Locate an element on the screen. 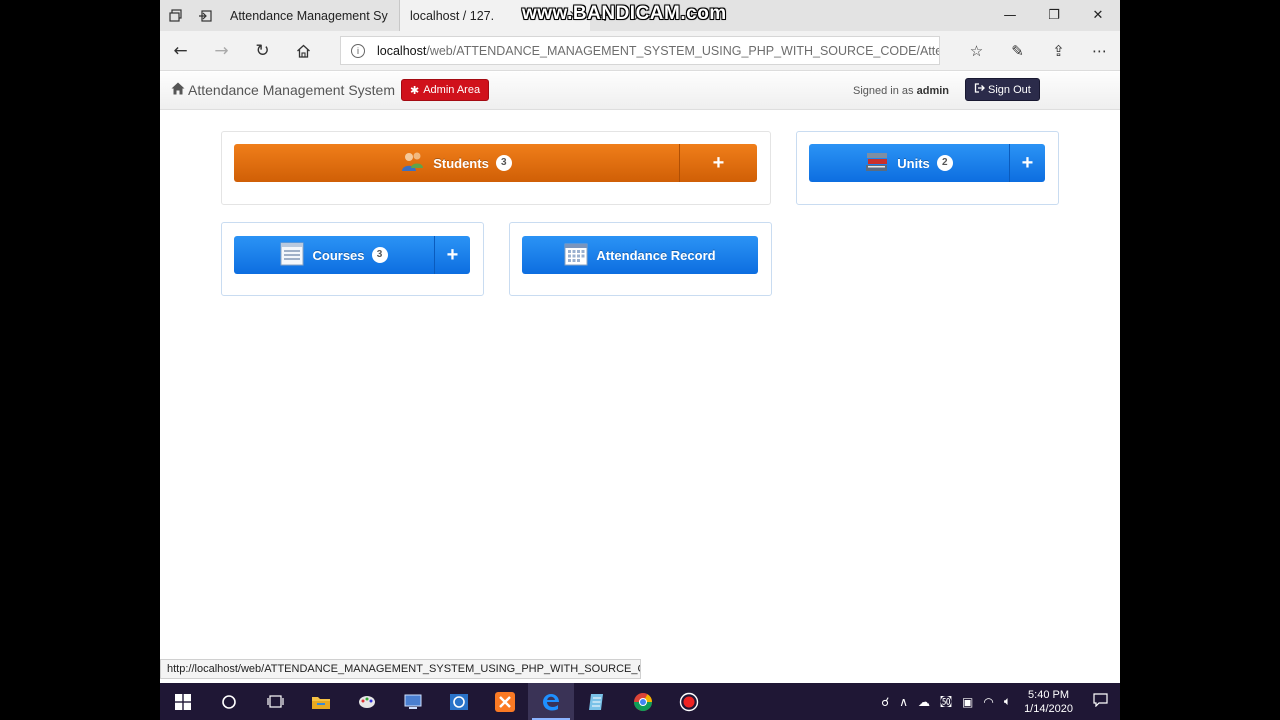 Image resolution: width=1280 pixels, height=720 pixels. xampp-icon is located at coordinates (505, 701).